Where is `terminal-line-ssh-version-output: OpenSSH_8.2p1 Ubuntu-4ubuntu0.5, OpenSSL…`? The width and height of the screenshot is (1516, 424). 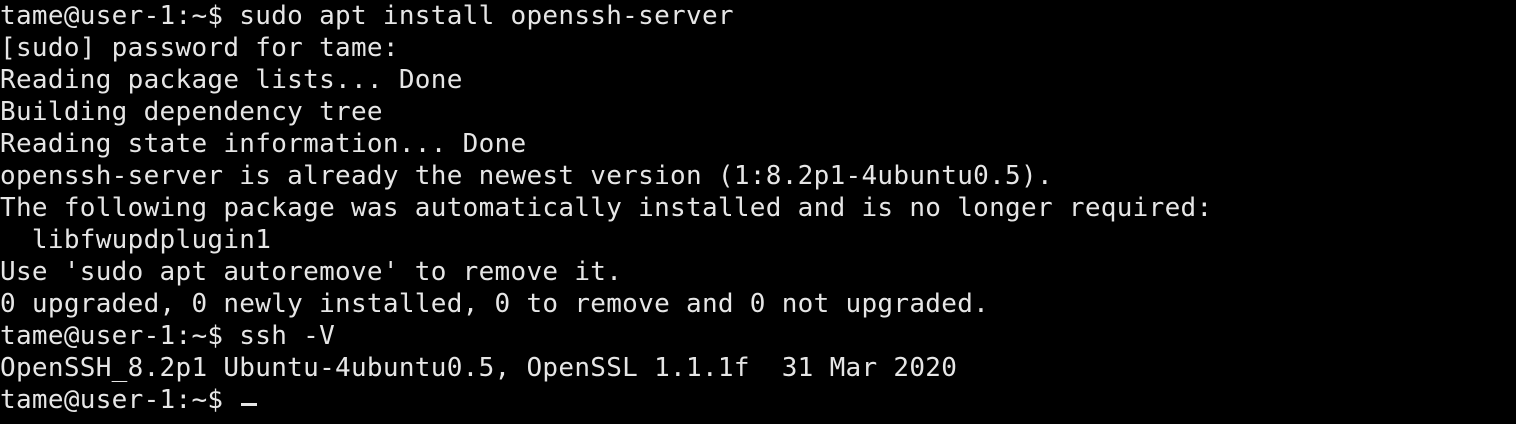 terminal-line-ssh-version-output: OpenSSH_8.2p1 Ubuntu-4ubuntu0.5, OpenSSL… is located at coordinates (479, 368).